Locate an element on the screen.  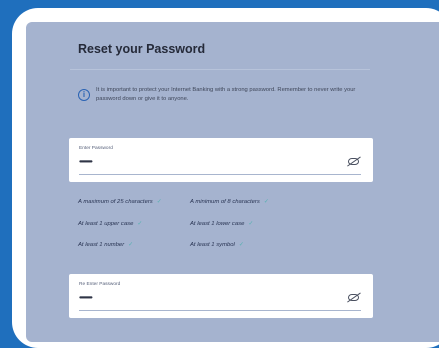
title-divider is located at coordinates (220, 69).